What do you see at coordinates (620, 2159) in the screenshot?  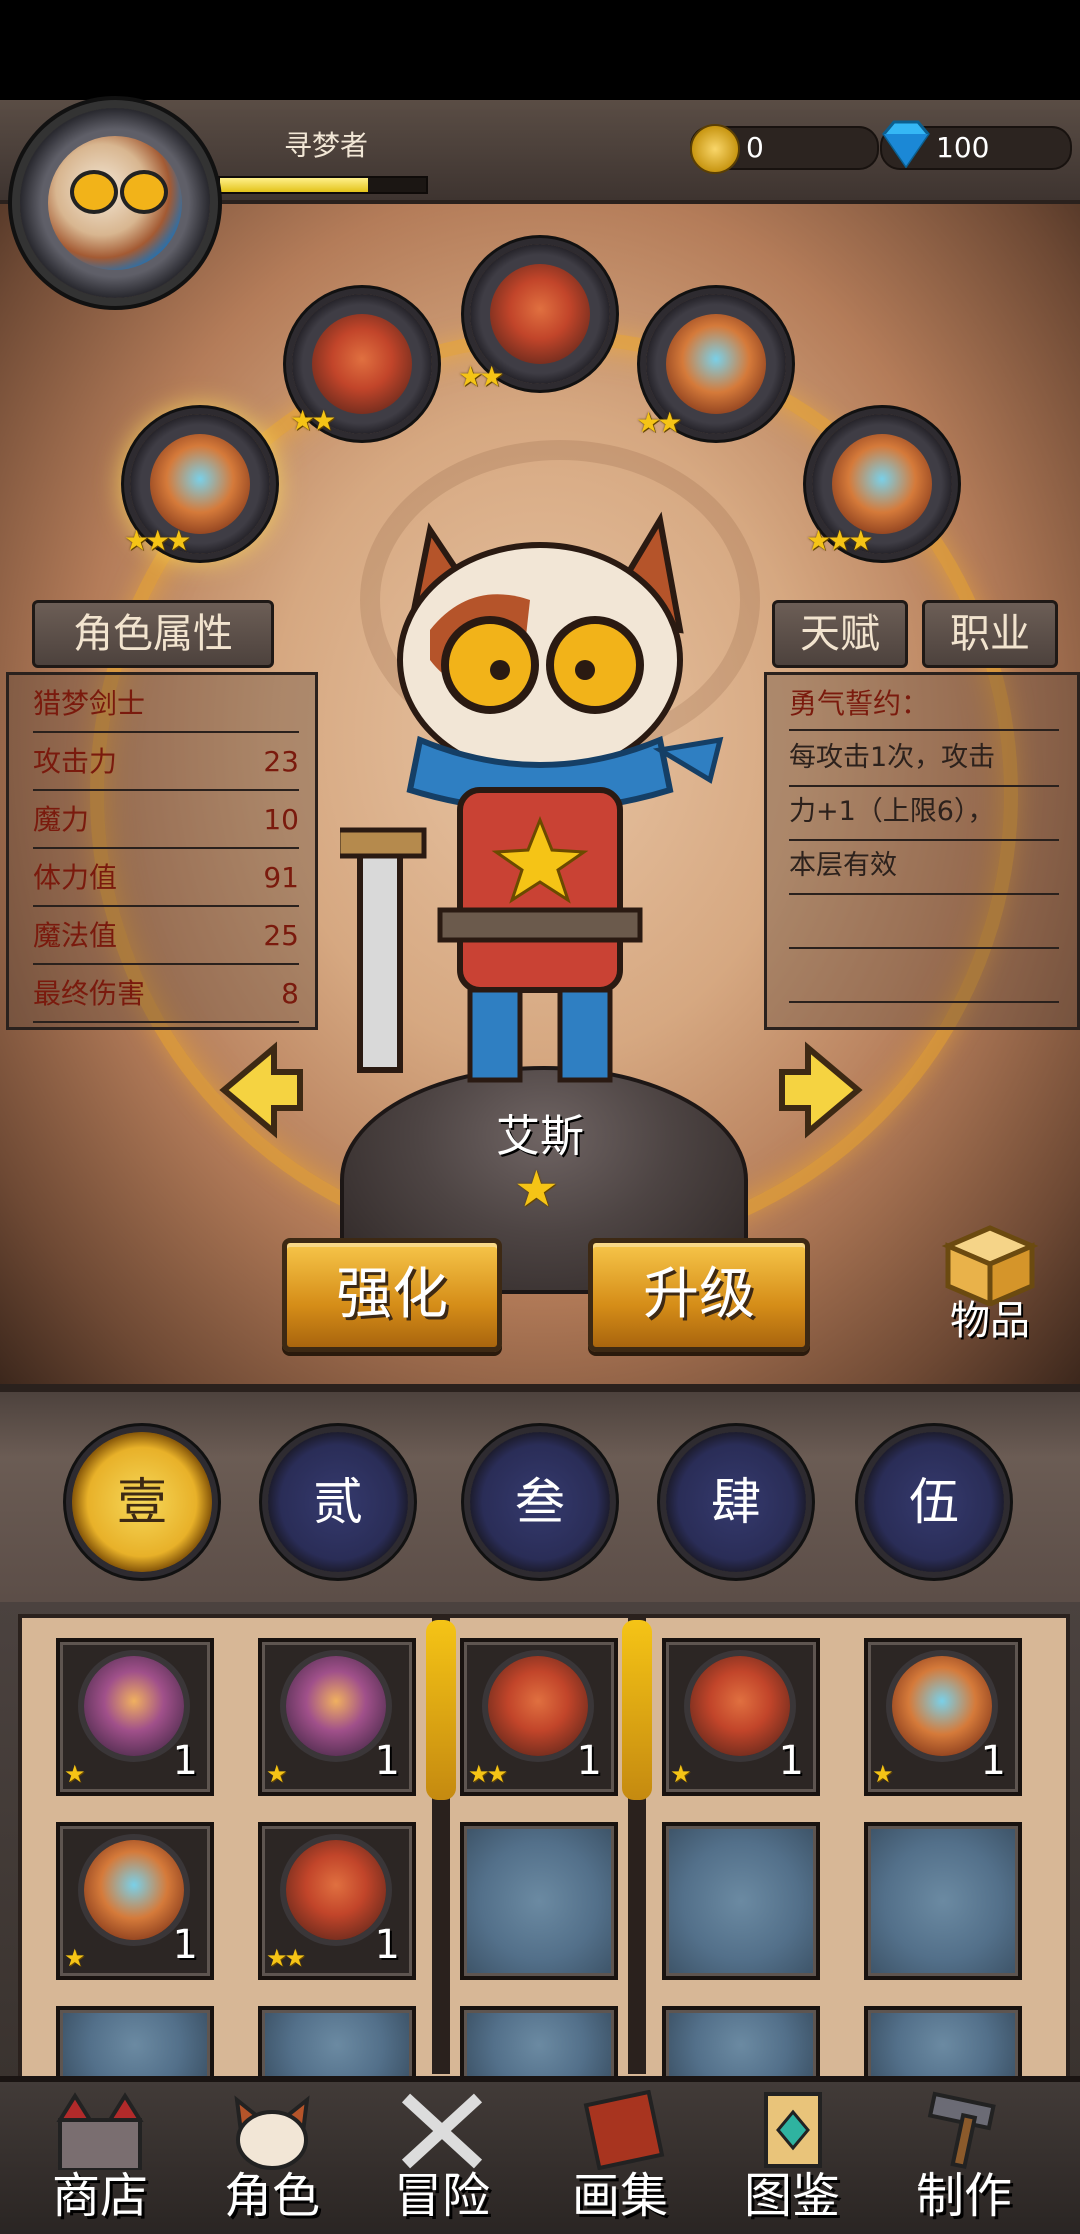 I see `nav-gallery: 画集` at bounding box center [620, 2159].